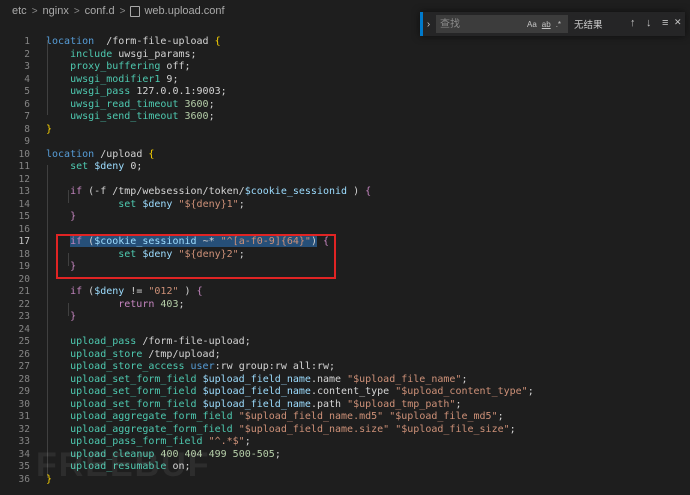 Image resolution: width=690 pixels, height=495 pixels. I want to click on code-text: }, so click(49, 130).